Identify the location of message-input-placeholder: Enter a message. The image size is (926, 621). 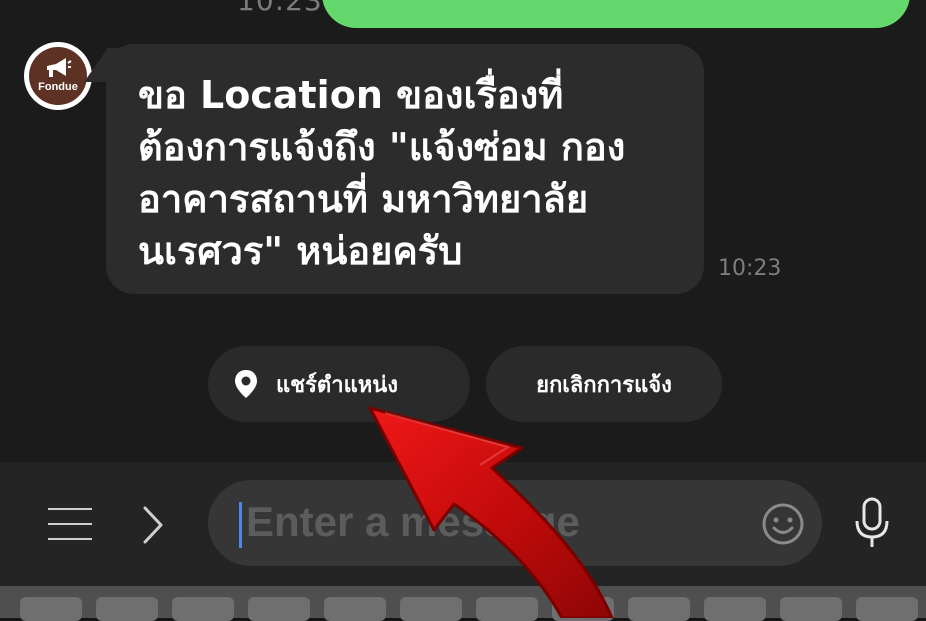
(413, 521).